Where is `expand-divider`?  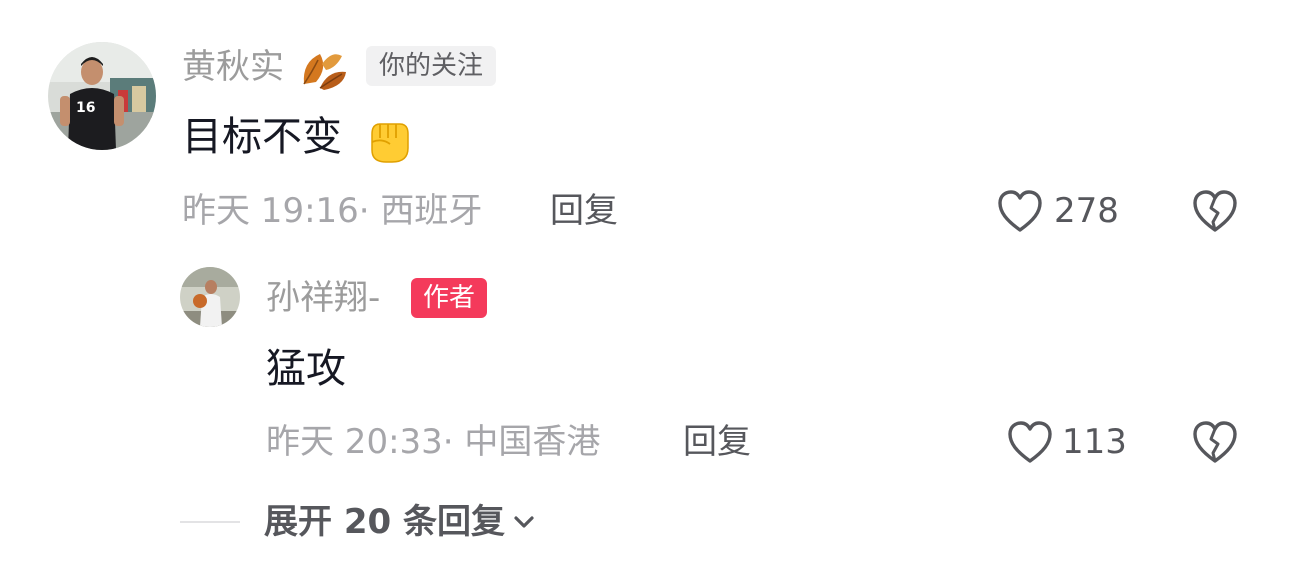
expand-divider is located at coordinates (210, 522).